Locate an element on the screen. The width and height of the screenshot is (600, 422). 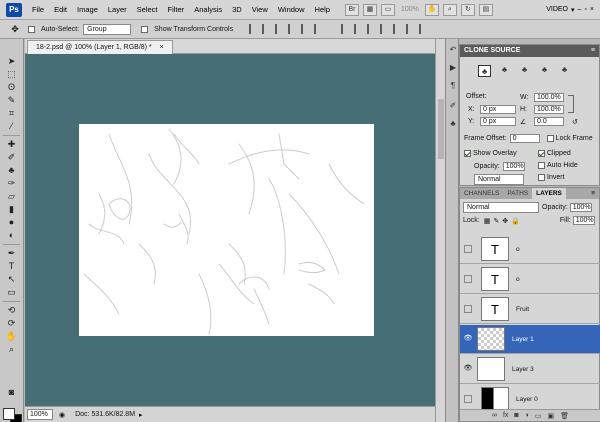
align-bottom-icon is located at coordinates (279, 29).